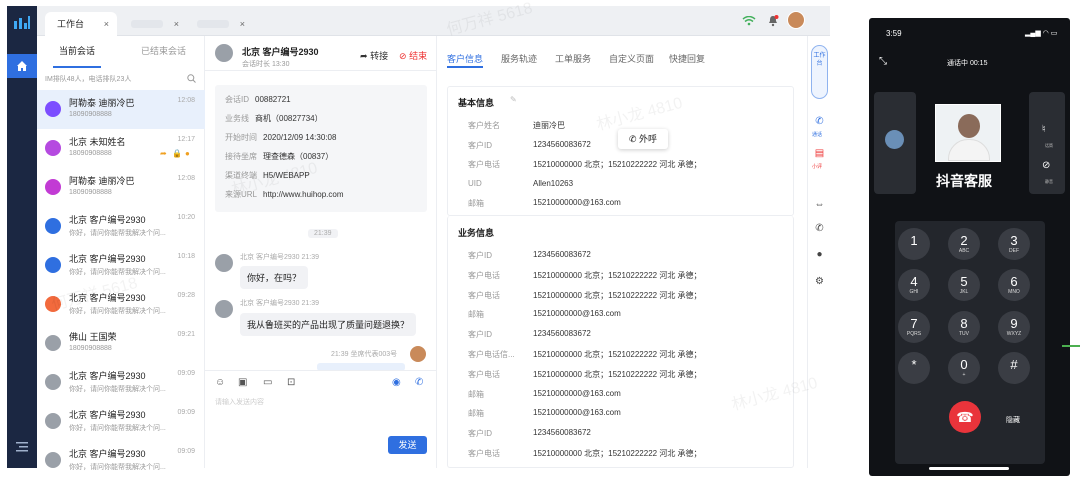  Describe the element at coordinates (819, 255) in the screenshot. I see `chat-bubble-icon: ●` at that location.